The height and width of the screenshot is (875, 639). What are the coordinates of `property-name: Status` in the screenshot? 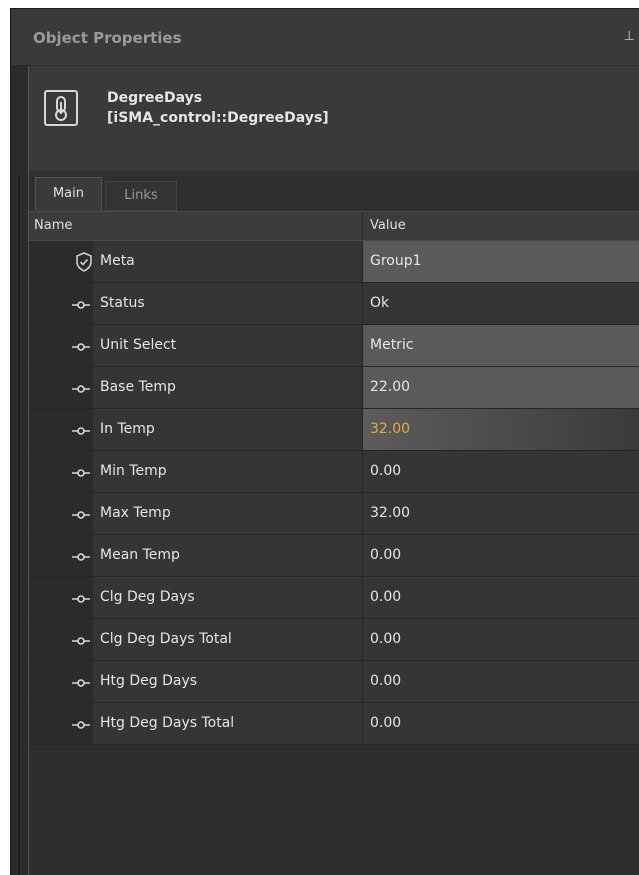 It's located at (122, 303).